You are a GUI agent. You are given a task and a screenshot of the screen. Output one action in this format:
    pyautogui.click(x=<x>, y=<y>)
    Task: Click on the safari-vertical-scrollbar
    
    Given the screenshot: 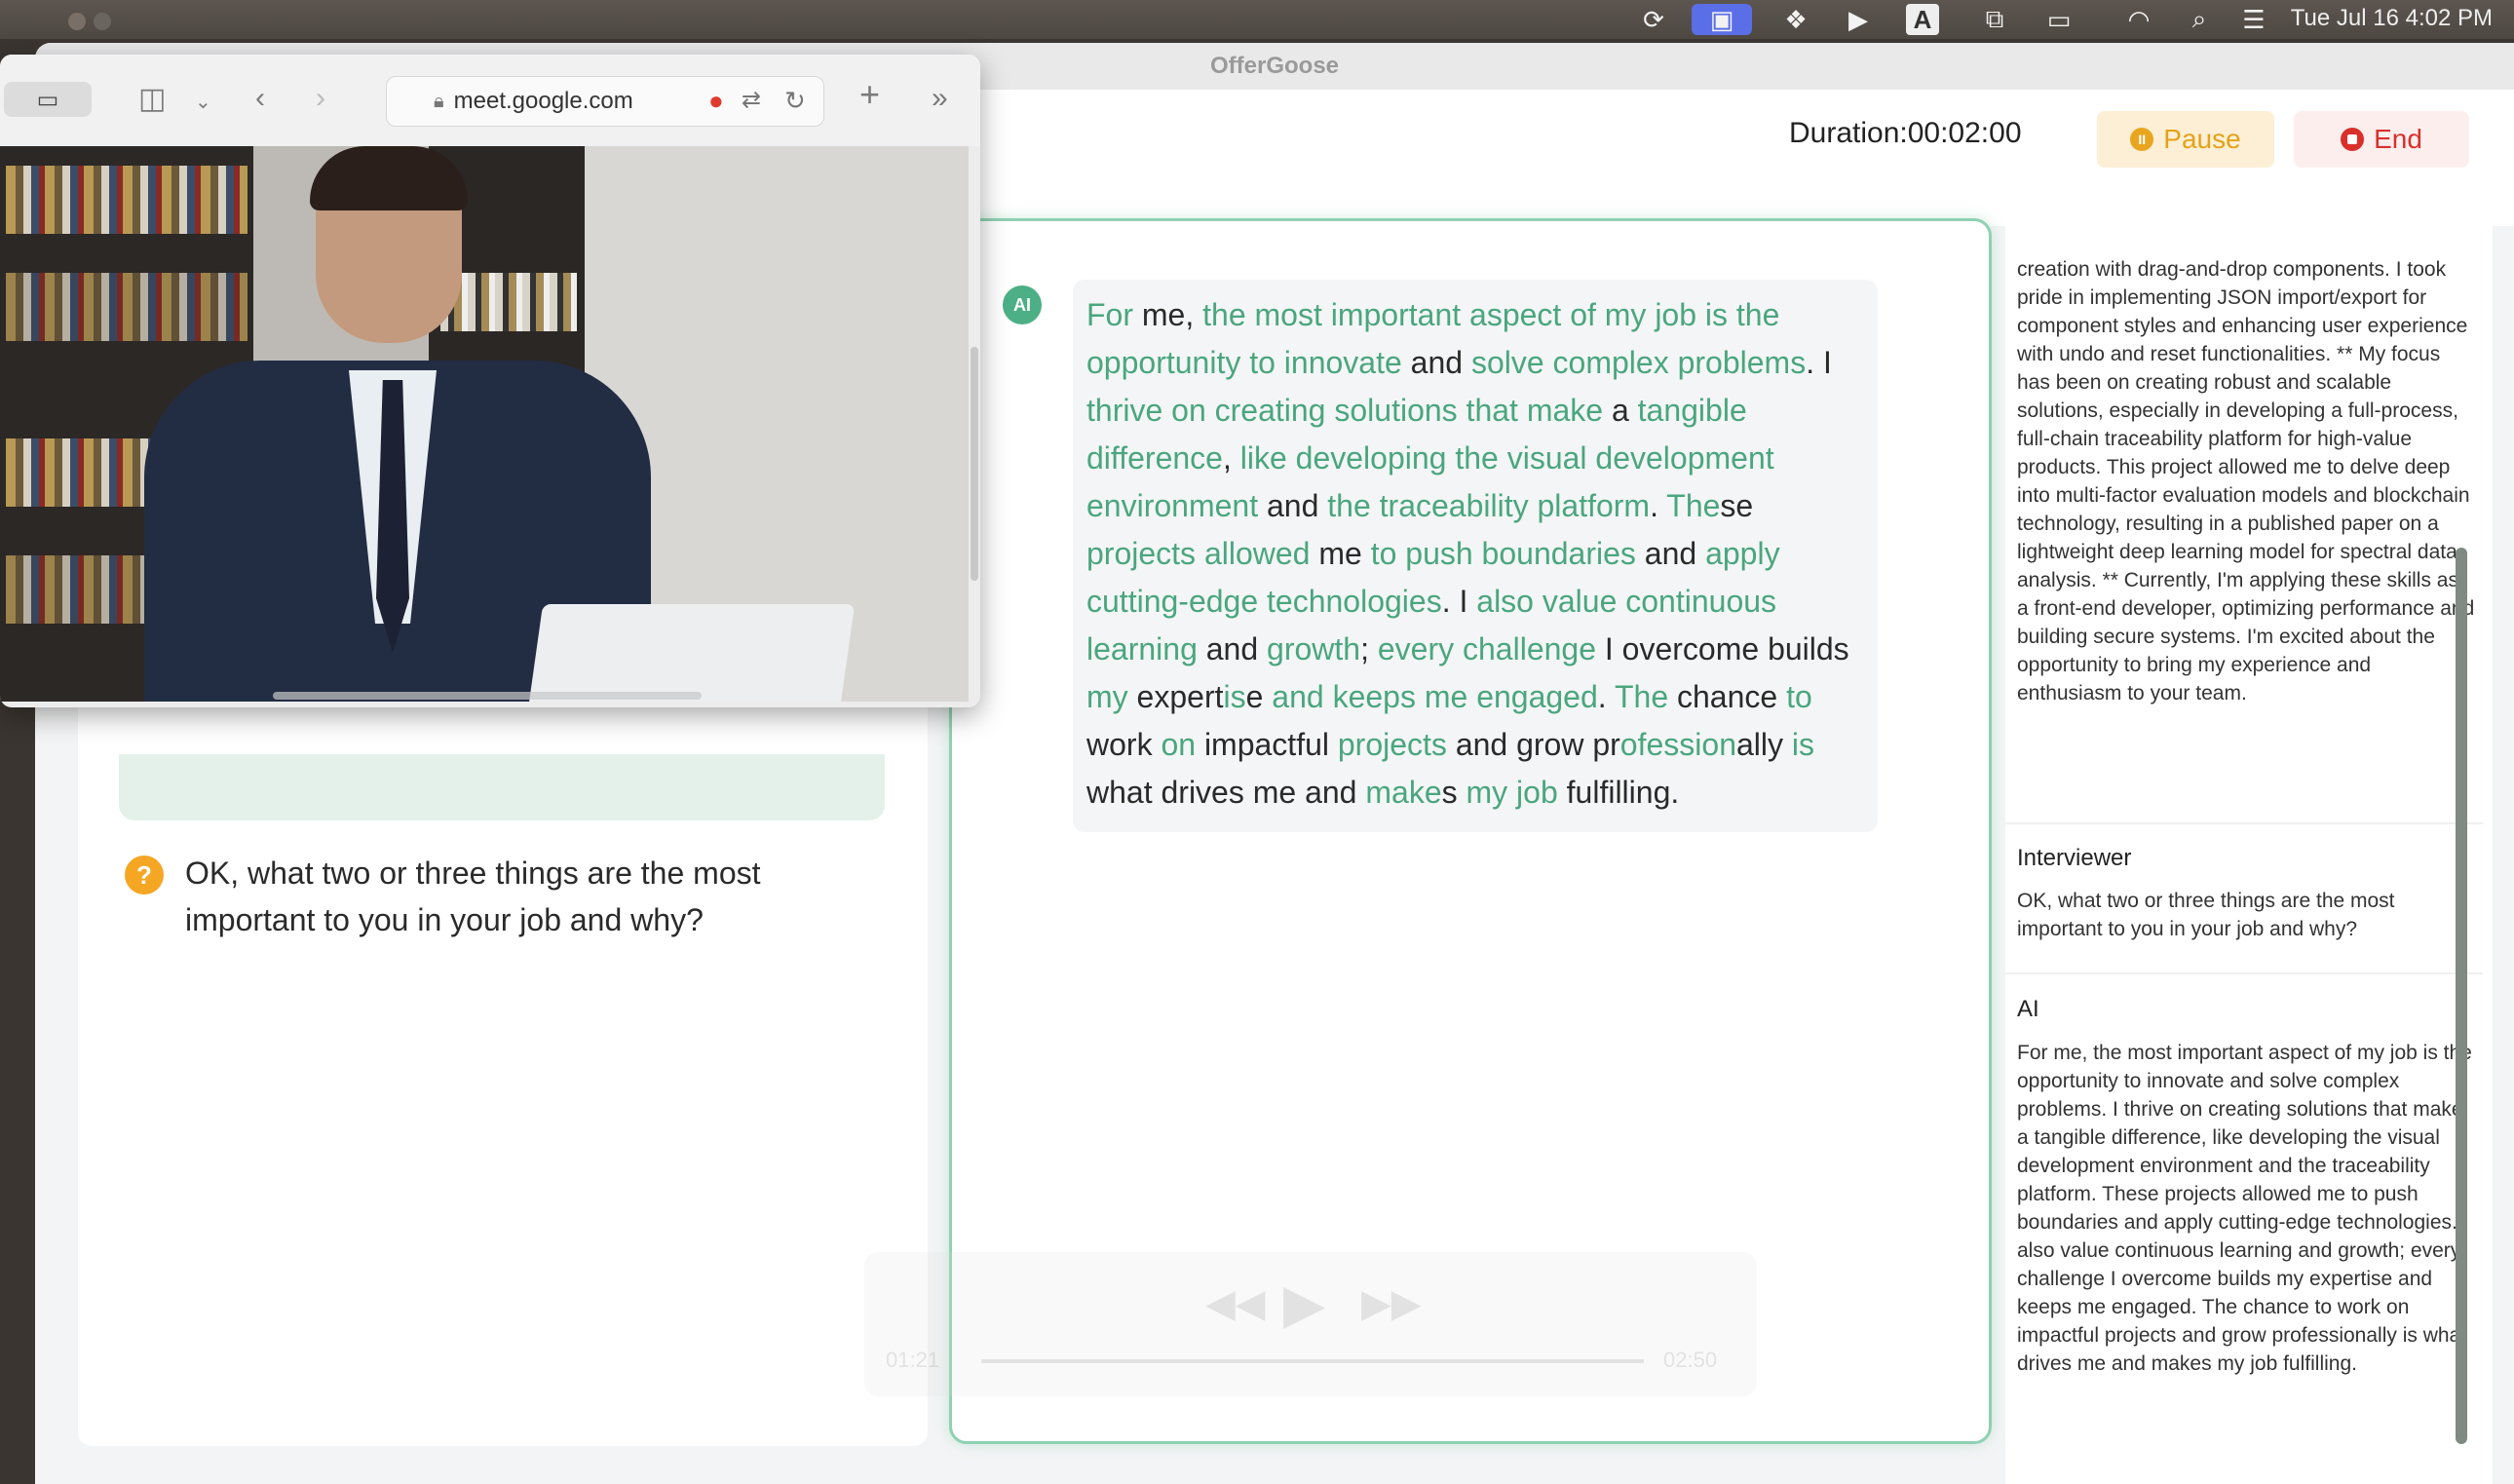 What is the action you would take?
    pyautogui.click(x=974, y=464)
    